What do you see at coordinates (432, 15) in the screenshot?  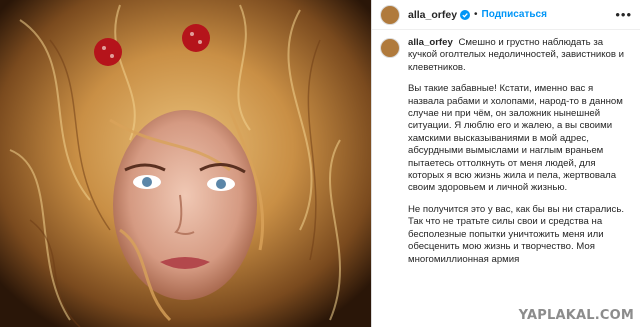 I see `username-link: alla_orfey` at bounding box center [432, 15].